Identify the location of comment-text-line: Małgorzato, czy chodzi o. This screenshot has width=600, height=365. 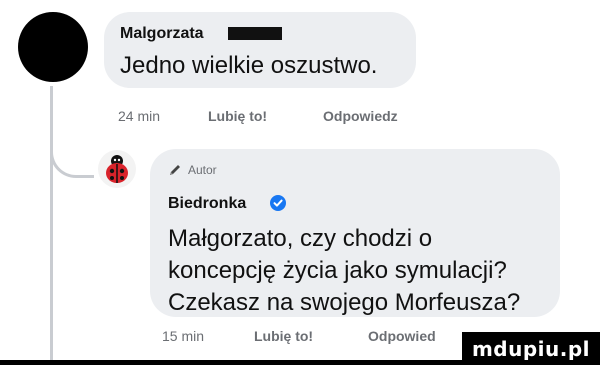
(300, 238).